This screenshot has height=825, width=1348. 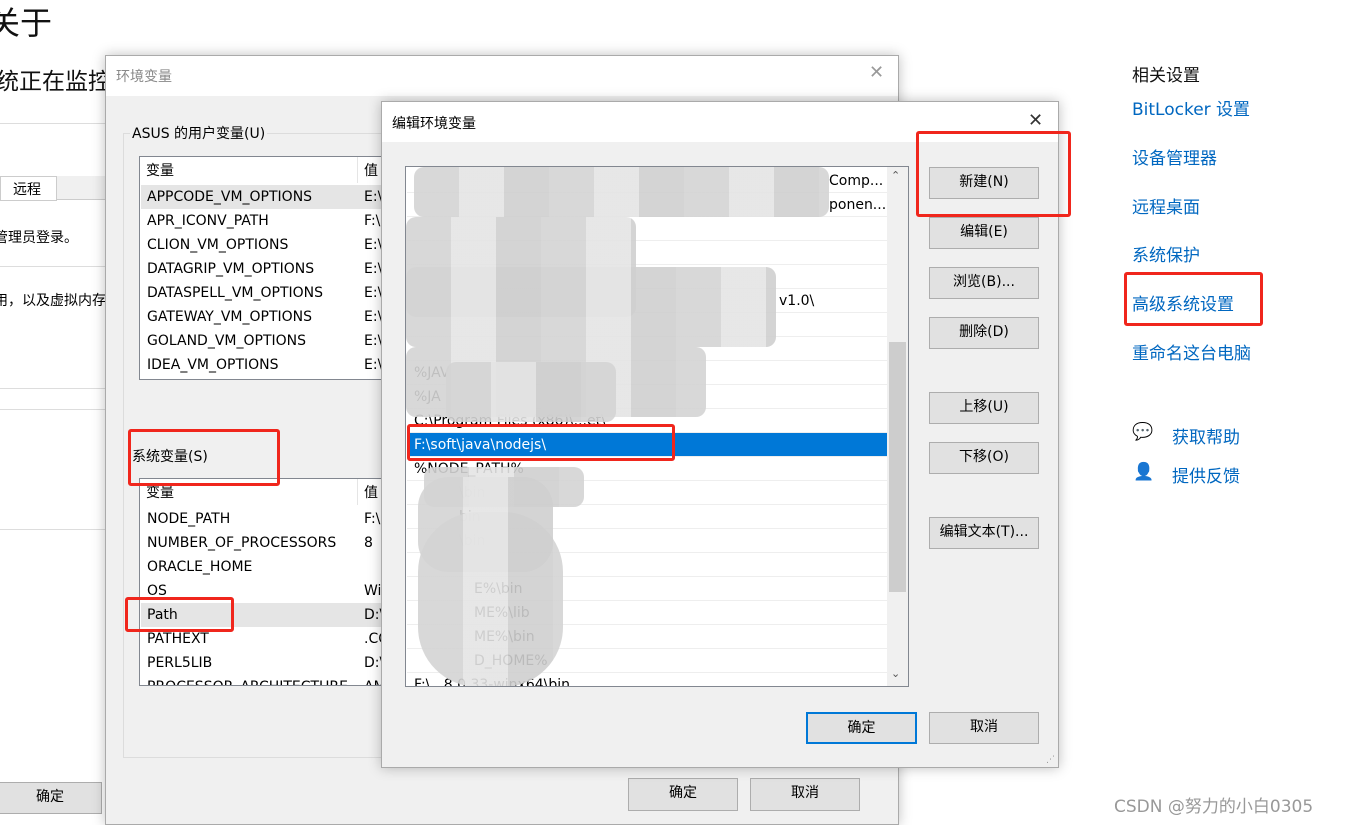 I want to click on variable-name: CLION_VM_OPTIONS, so click(x=218, y=245).